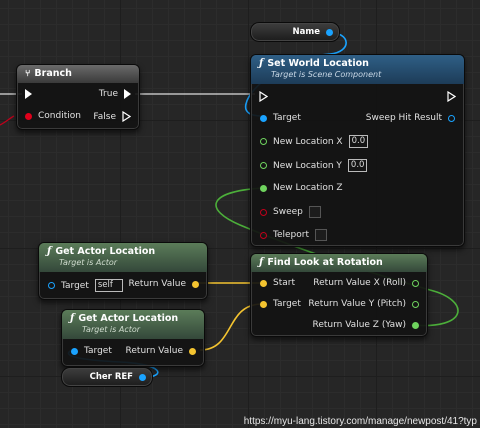 The image size is (480, 428). I want to click on gal1-title: Get Actor Location, so click(105, 251).